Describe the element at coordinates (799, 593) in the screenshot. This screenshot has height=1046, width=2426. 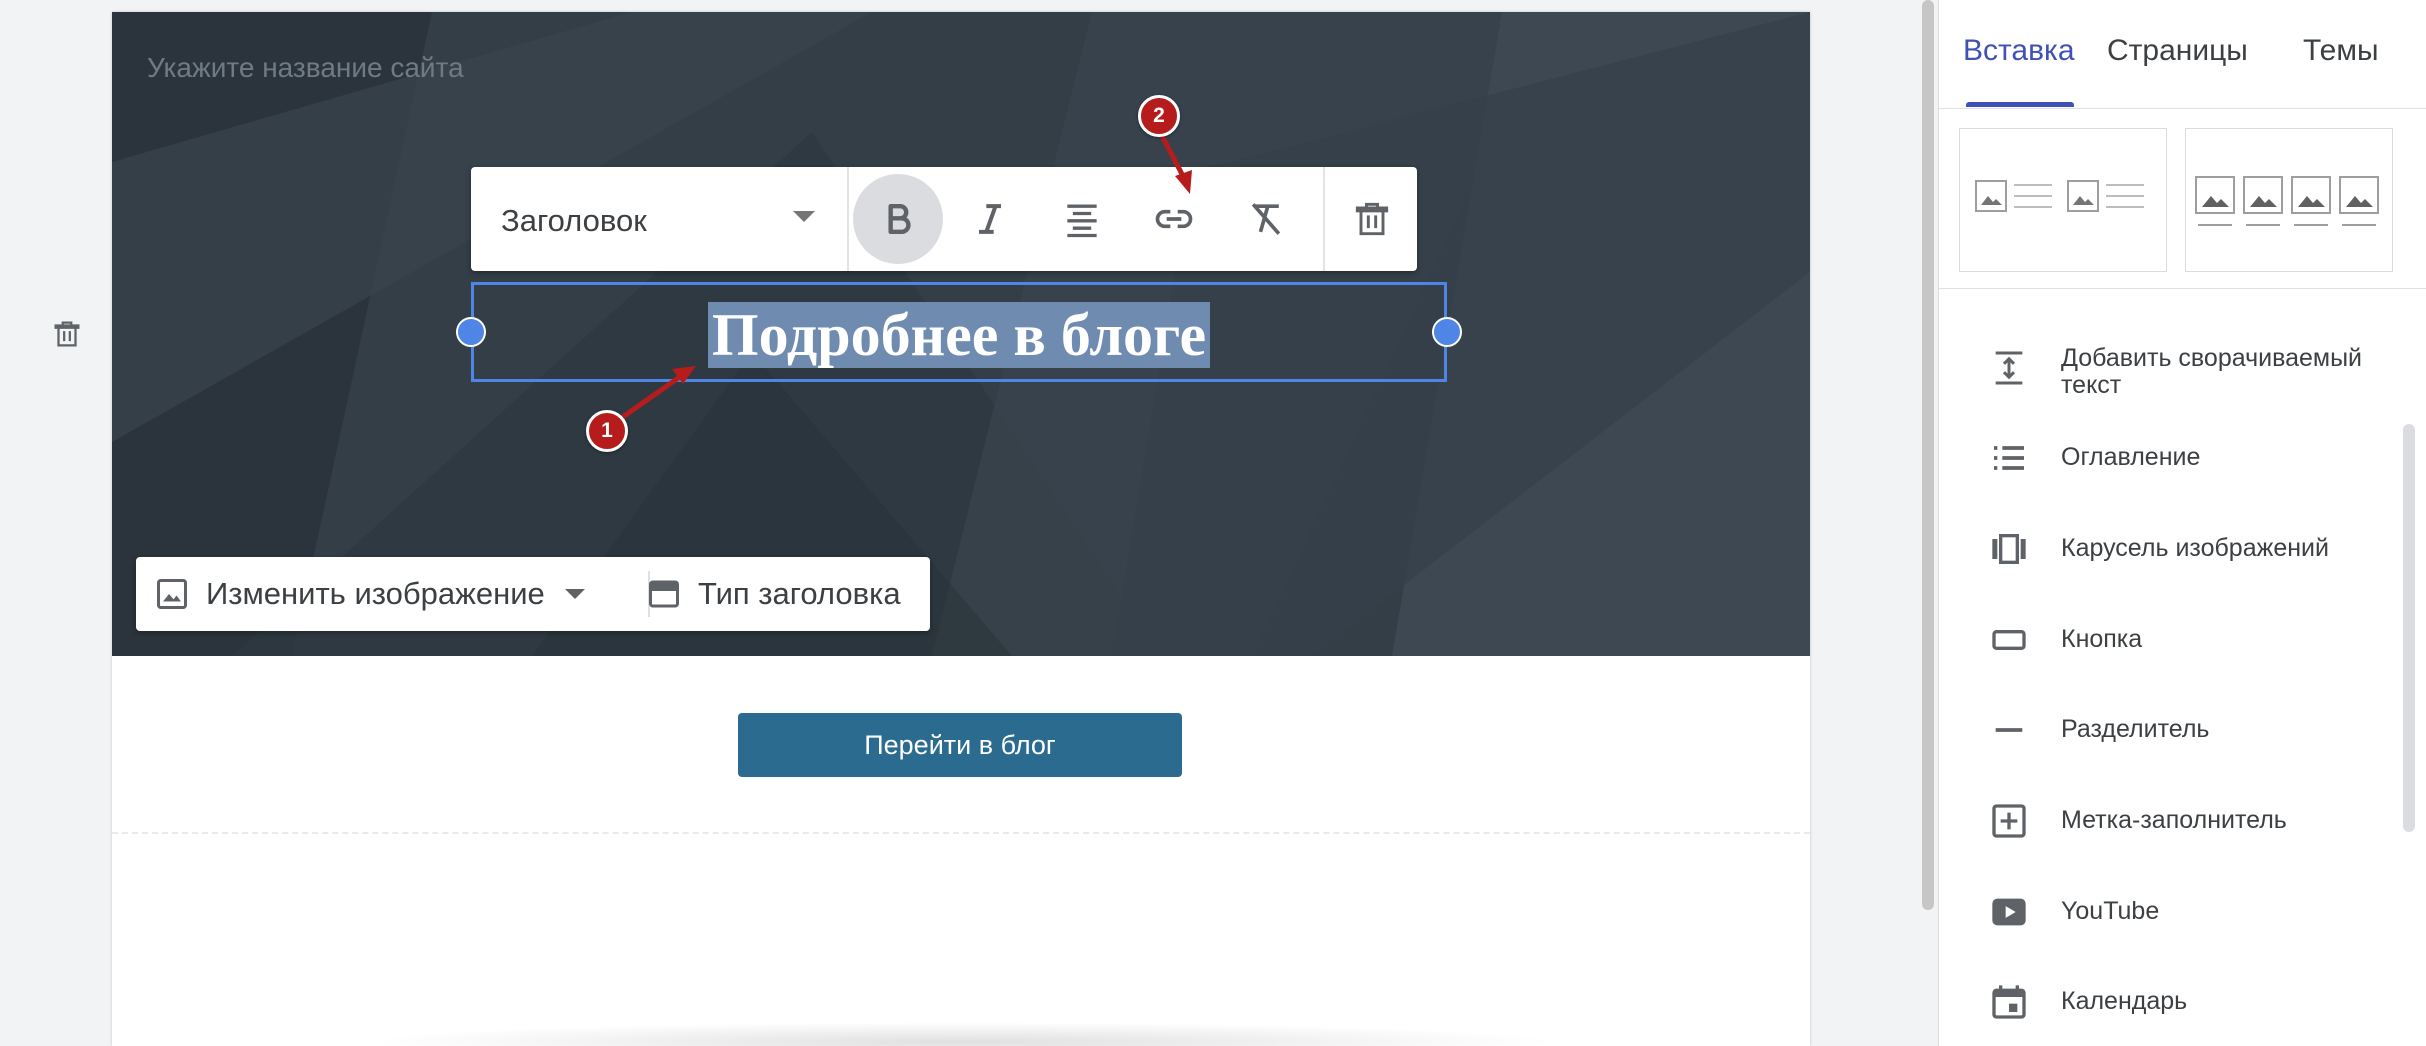
I see `header-type-label: Тип заголовка` at that location.